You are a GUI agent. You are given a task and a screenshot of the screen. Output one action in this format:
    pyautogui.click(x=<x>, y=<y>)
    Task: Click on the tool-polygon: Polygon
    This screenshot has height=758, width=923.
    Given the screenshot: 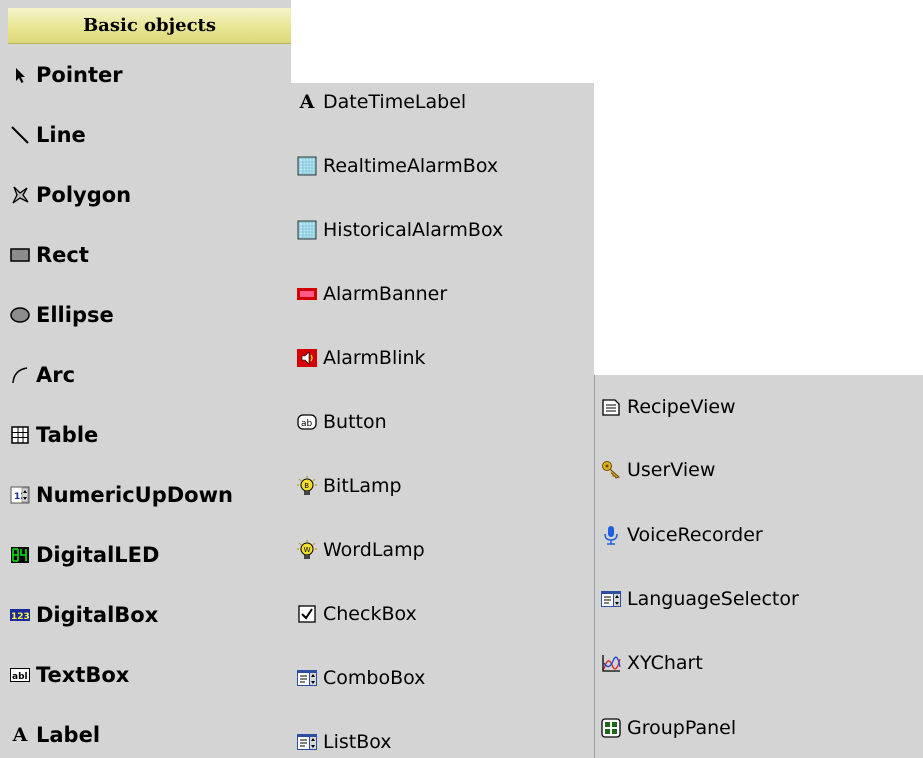 What is the action you would take?
    pyautogui.click(x=70, y=195)
    